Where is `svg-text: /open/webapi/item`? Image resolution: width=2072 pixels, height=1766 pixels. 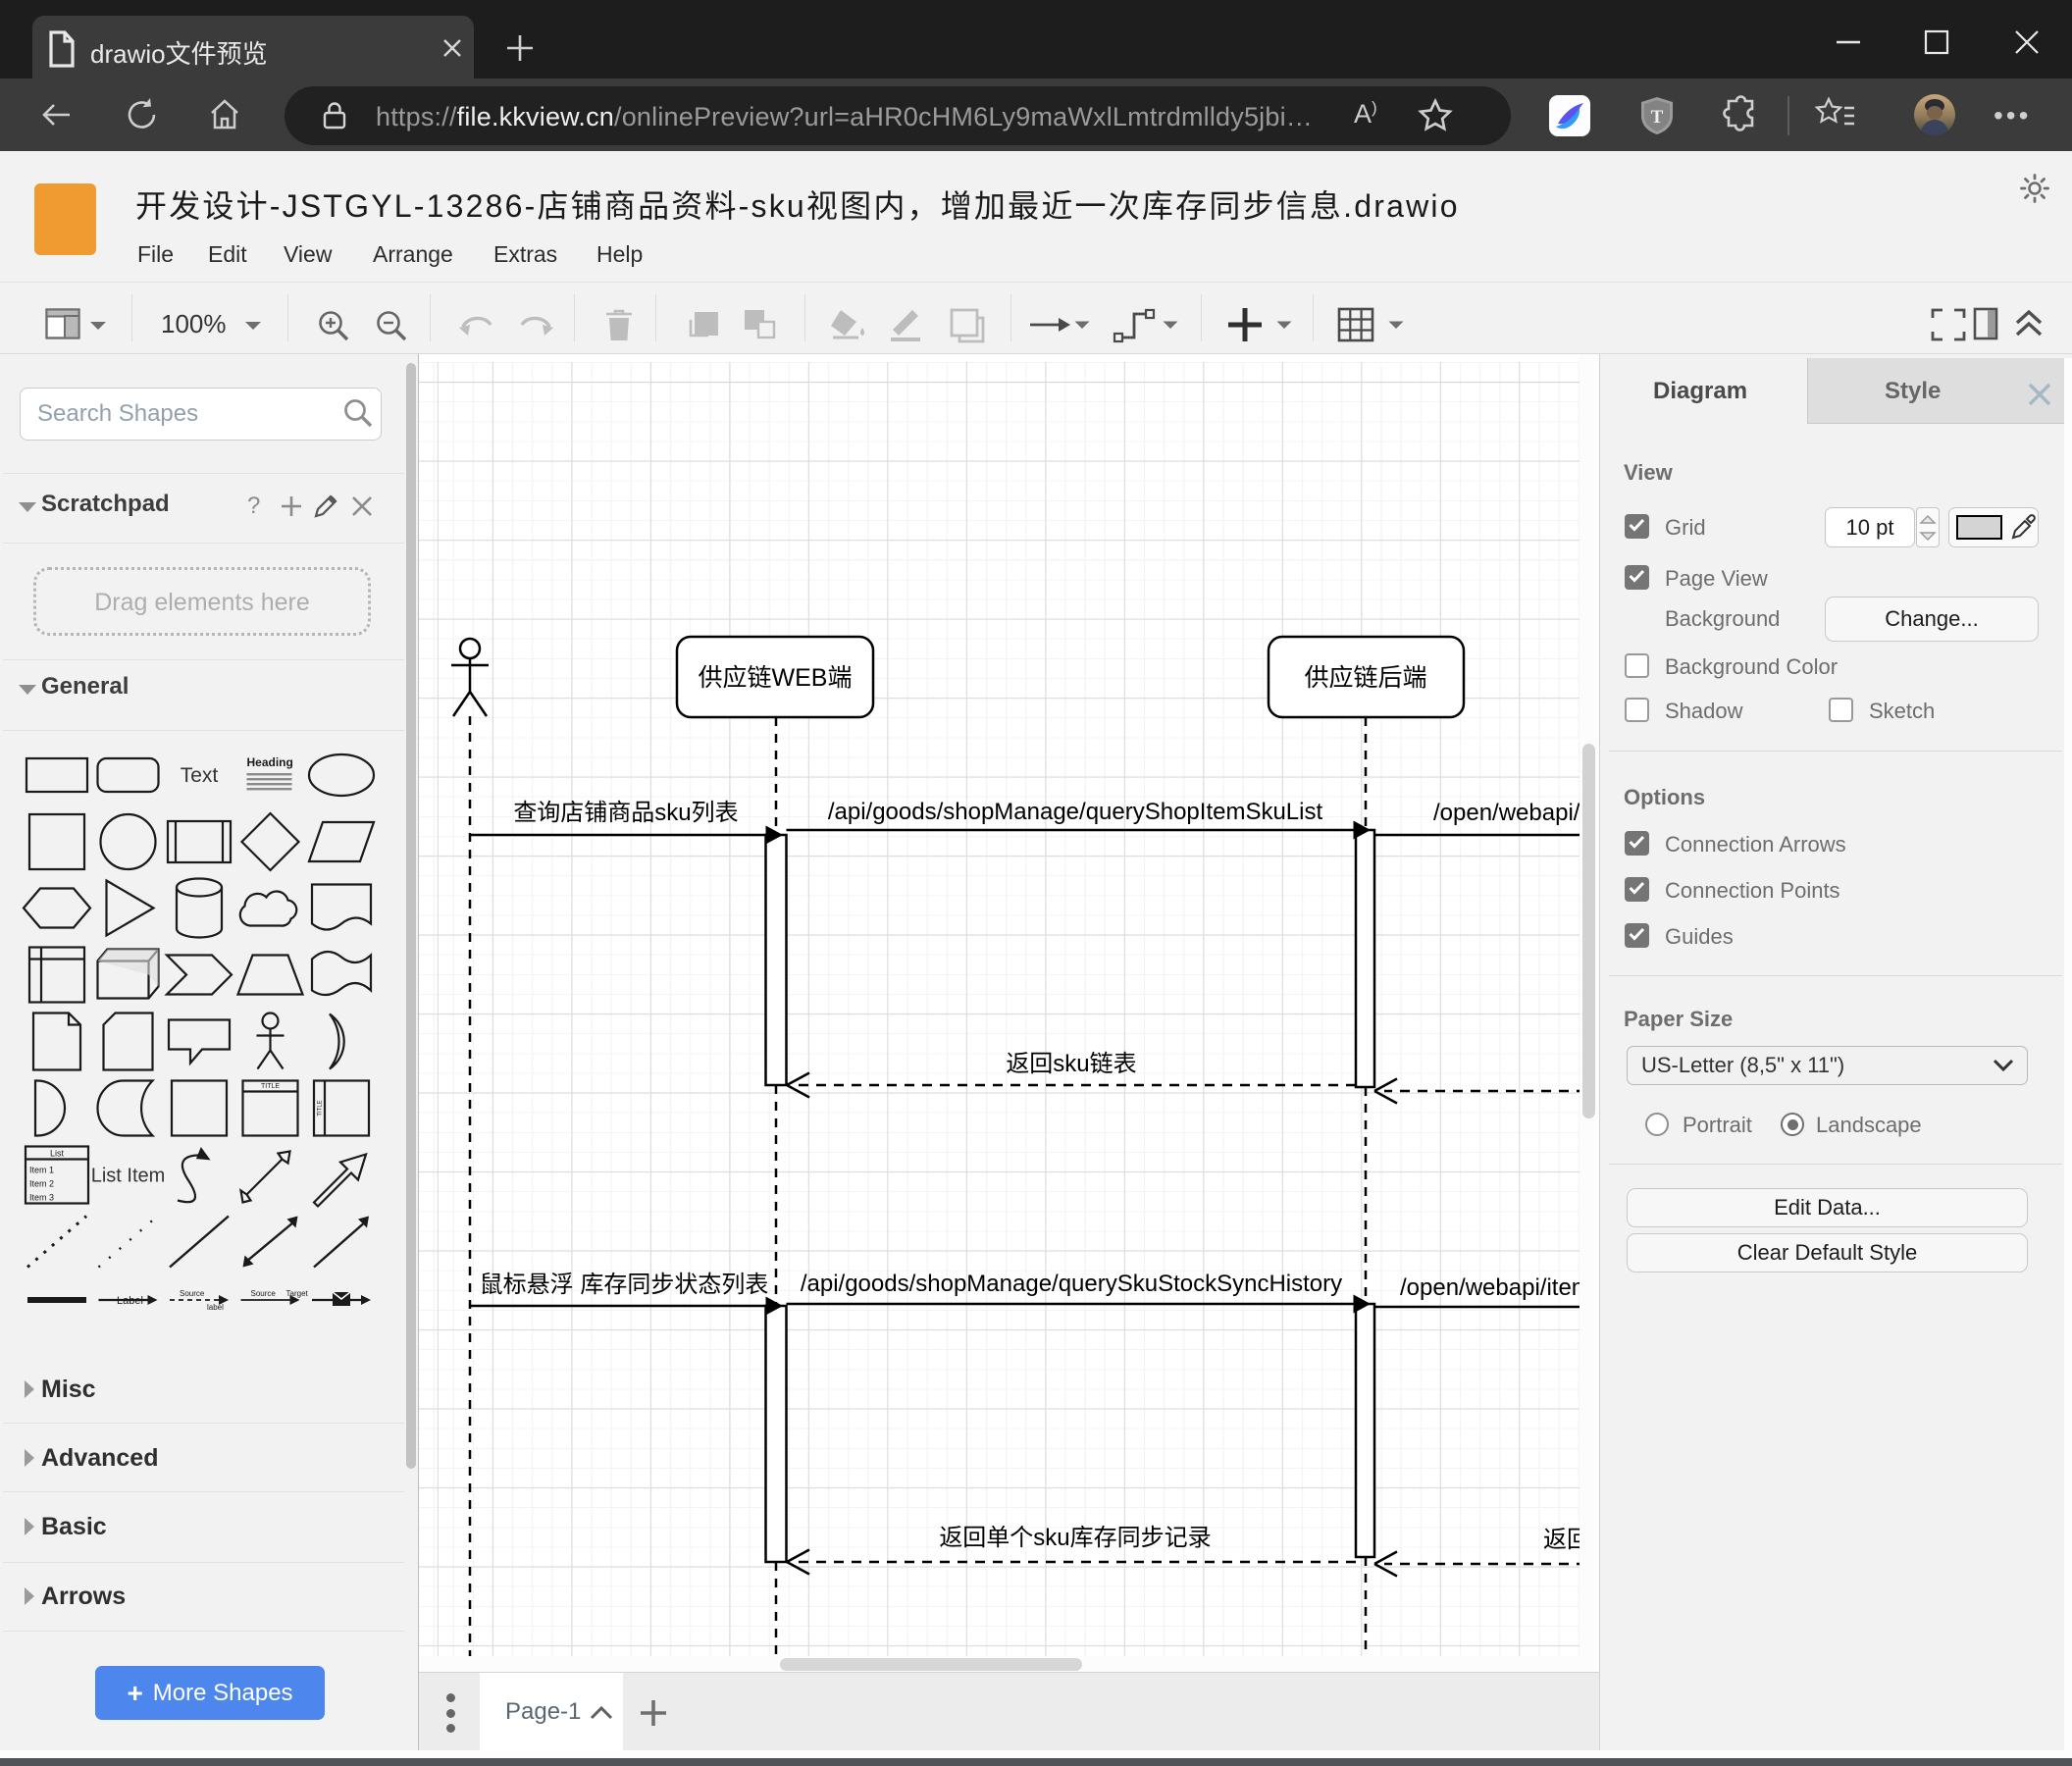
svg-text: /open/webapi/item is located at coordinates (1490, 1288).